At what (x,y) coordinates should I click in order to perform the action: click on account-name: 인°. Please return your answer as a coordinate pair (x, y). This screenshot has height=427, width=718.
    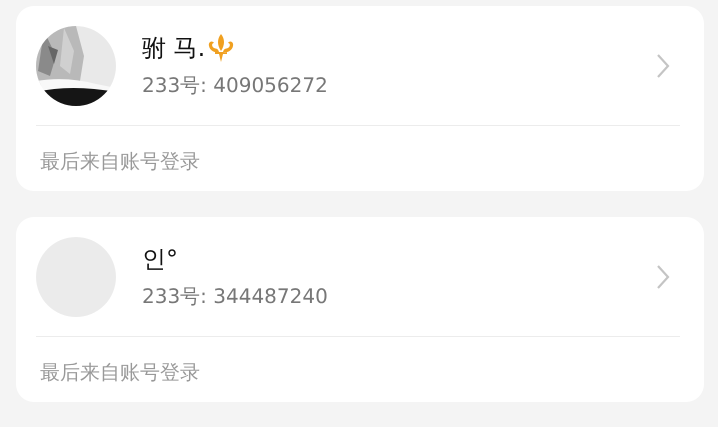
    Looking at the image, I should click on (160, 259).